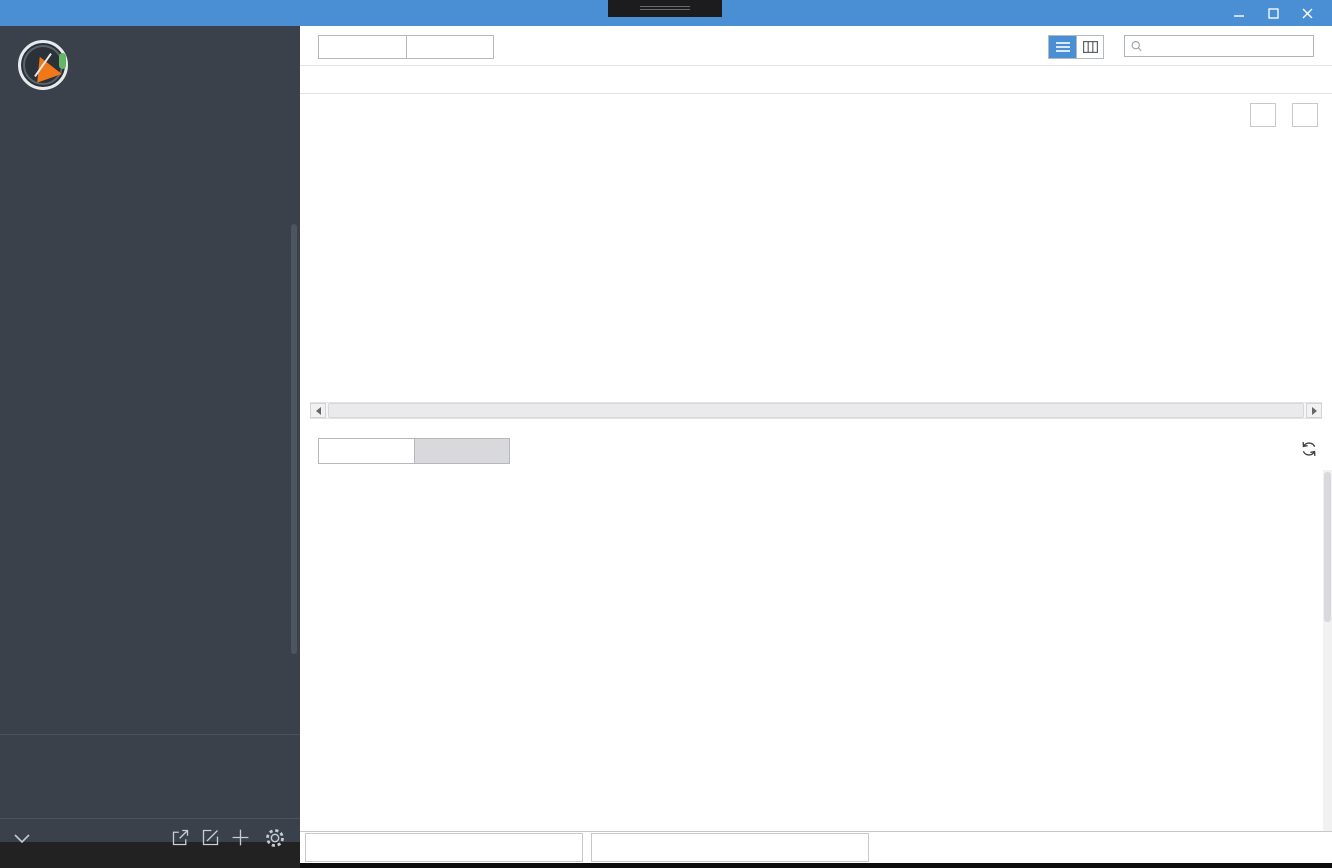 This screenshot has width=1332, height=868. Describe the element at coordinates (444, 847) in the screenshot. I see `footer-cash-box` at that location.